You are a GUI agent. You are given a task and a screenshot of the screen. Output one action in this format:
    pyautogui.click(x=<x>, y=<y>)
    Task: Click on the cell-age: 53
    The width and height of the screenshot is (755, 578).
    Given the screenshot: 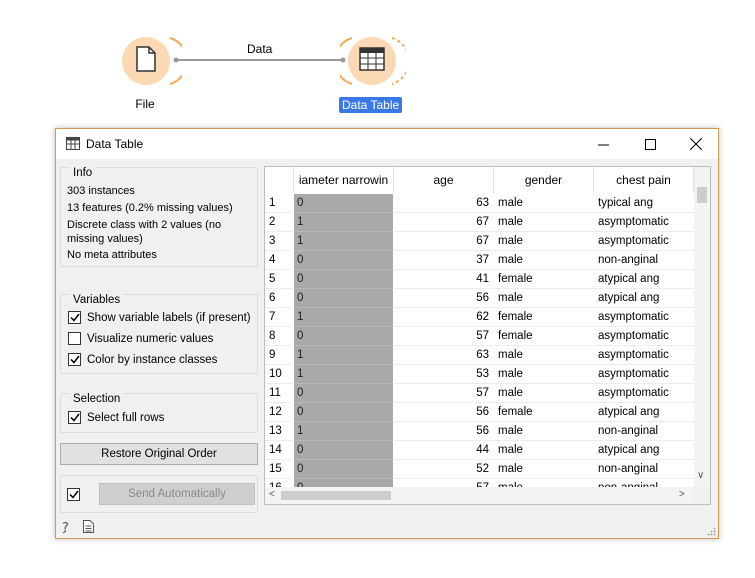 What is the action you would take?
    pyautogui.click(x=443, y=374)
    